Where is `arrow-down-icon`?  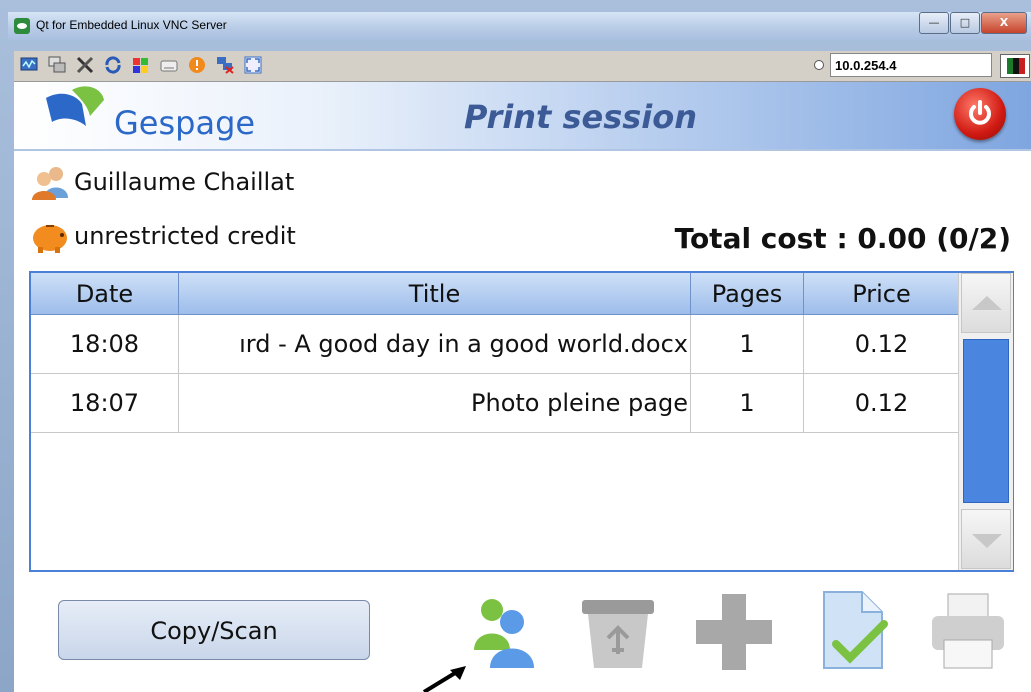
arrow-down-icon is located at coordinates (987, 541).